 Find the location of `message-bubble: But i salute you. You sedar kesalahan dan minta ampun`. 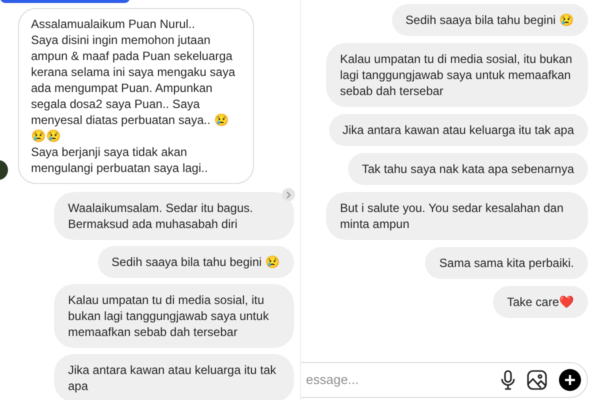

message-bubble: But i salute you. You sedar kesalahan dan minta ampun is located at coordinates (457, 216).